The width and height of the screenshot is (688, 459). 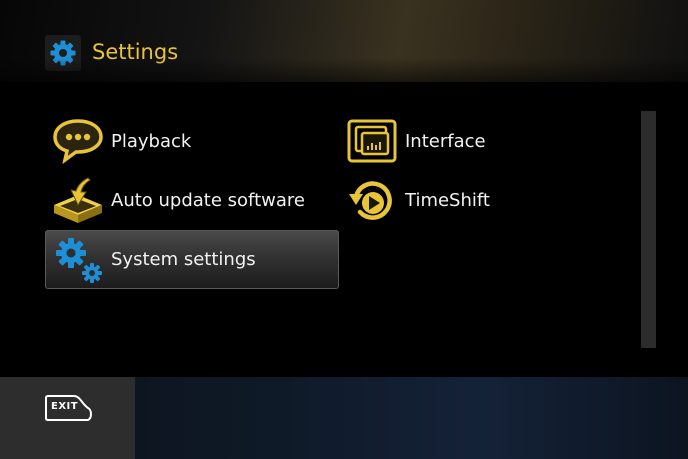 I want to click on exit-button: EXIT, so click(x=69, y=409).